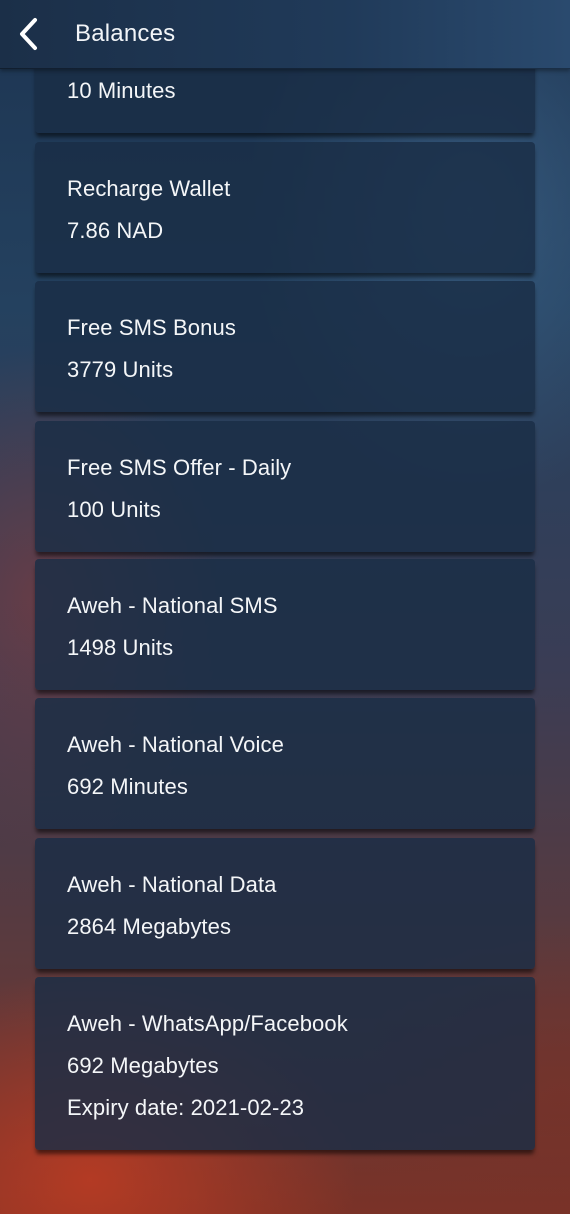 The image size is (570, 1214). I want to click on balance-value: 100 Units, so click(114, 509).